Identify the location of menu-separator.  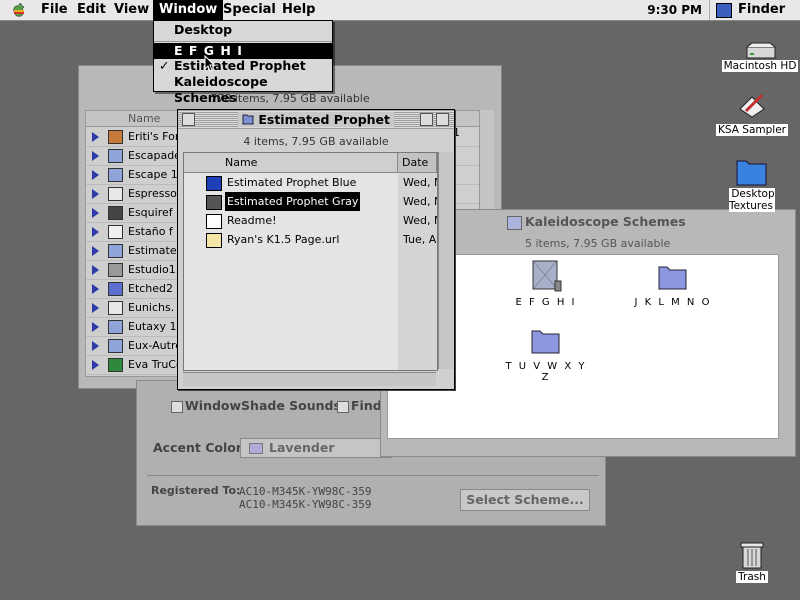
(243, 41).